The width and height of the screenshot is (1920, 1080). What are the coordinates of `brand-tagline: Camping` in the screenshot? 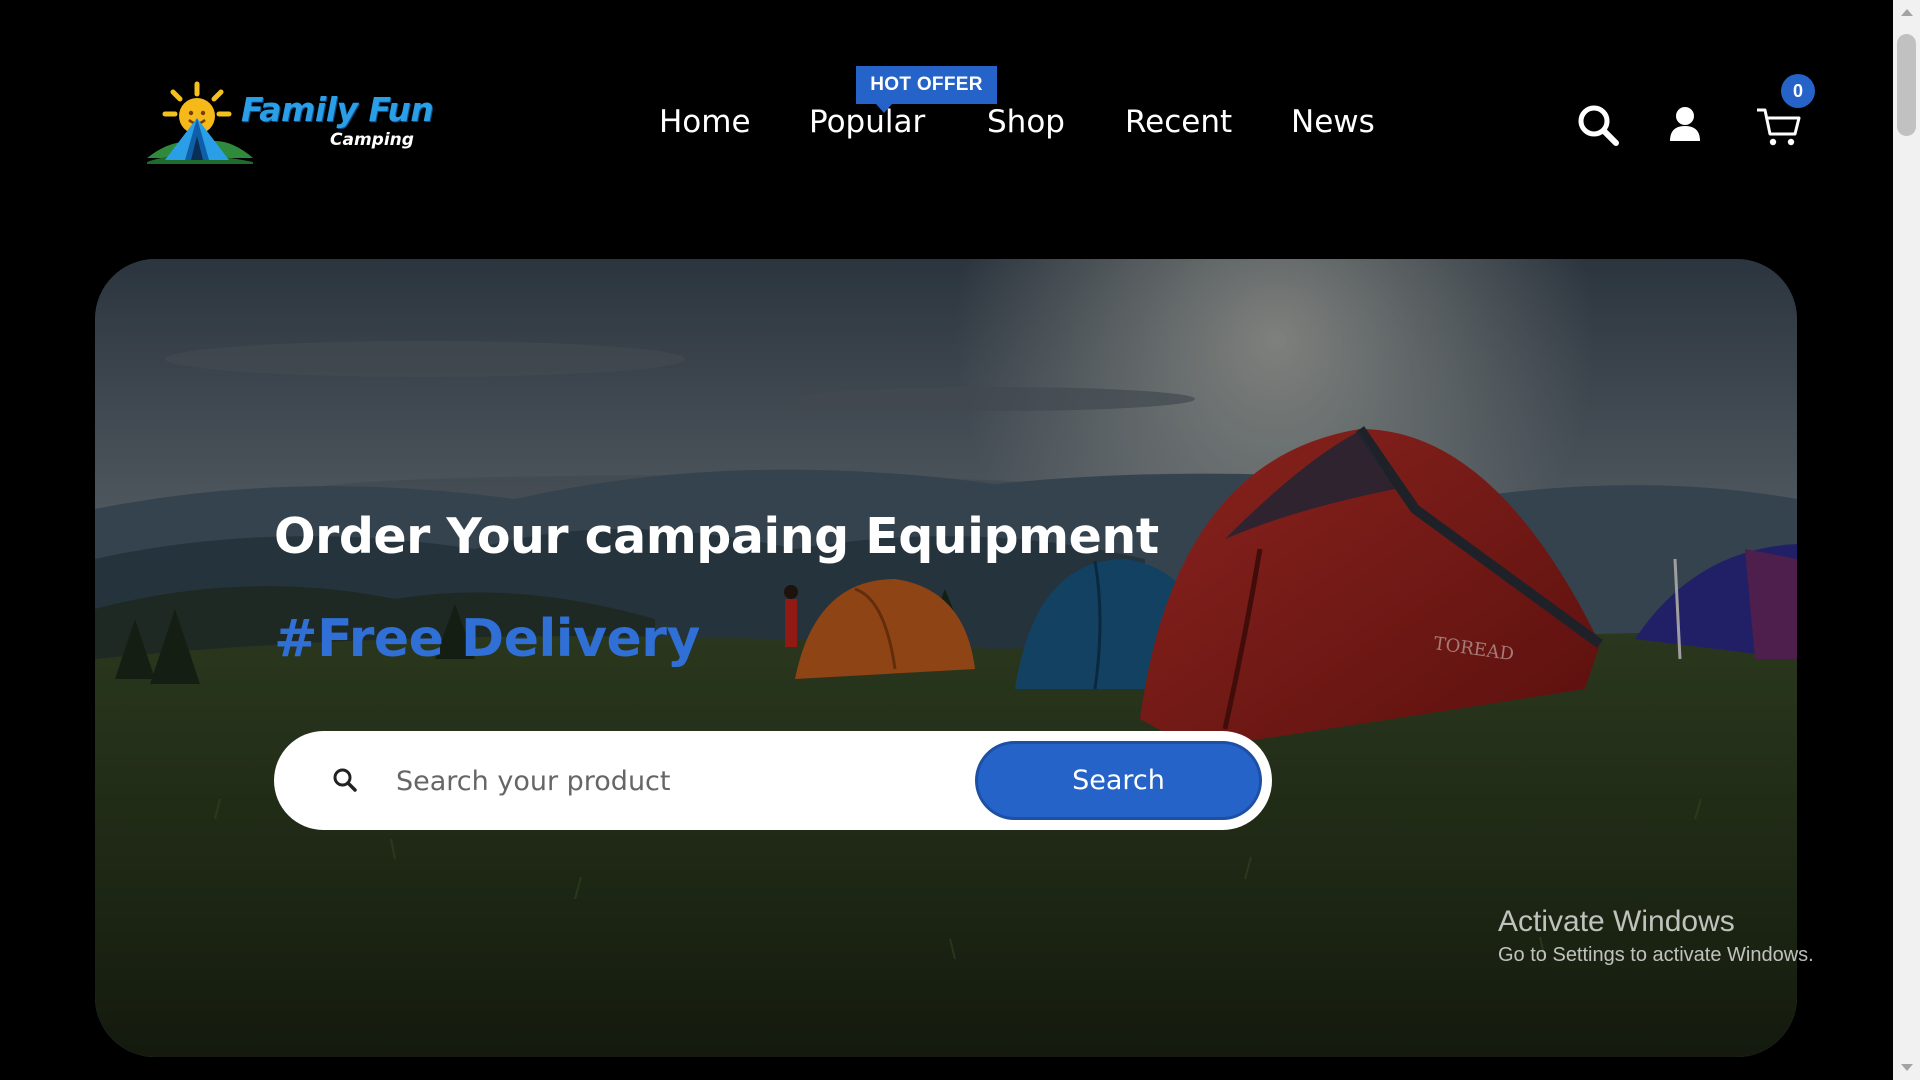 It's located at (372, 140).